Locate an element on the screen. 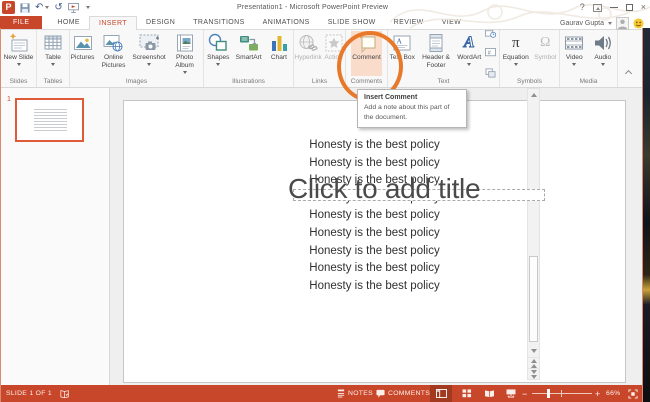 The image size is (650, 402). slide-number-icon: # is located at coordinates (491, 54).